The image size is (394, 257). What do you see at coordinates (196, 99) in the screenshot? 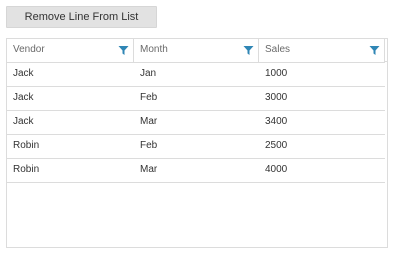
I see `table-row: Jack Feb 3000` at bounding box center [196, 99].